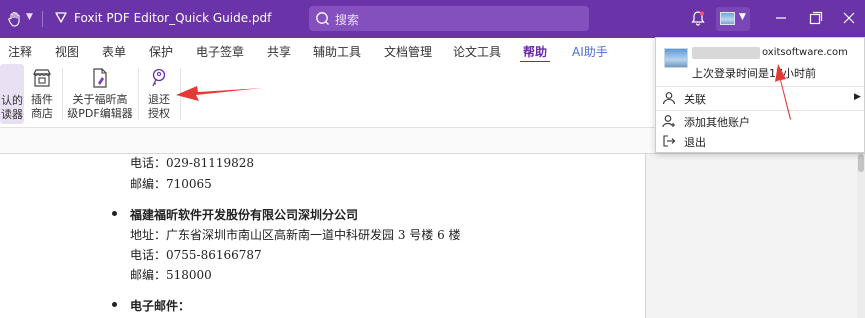 The height and width of the screenshot is (318, 865). Describe the element at coordinates (100, 106) in the screenshot. I see `about-foxit-label: 关于福昕高 级PDF编辑器` at that location.